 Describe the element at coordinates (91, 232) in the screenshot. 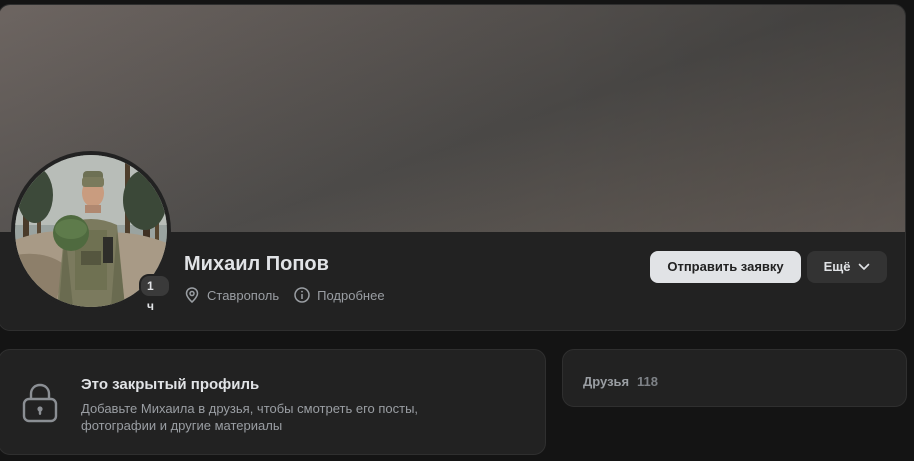

I see `avatar-container: 1 ч` at that location.